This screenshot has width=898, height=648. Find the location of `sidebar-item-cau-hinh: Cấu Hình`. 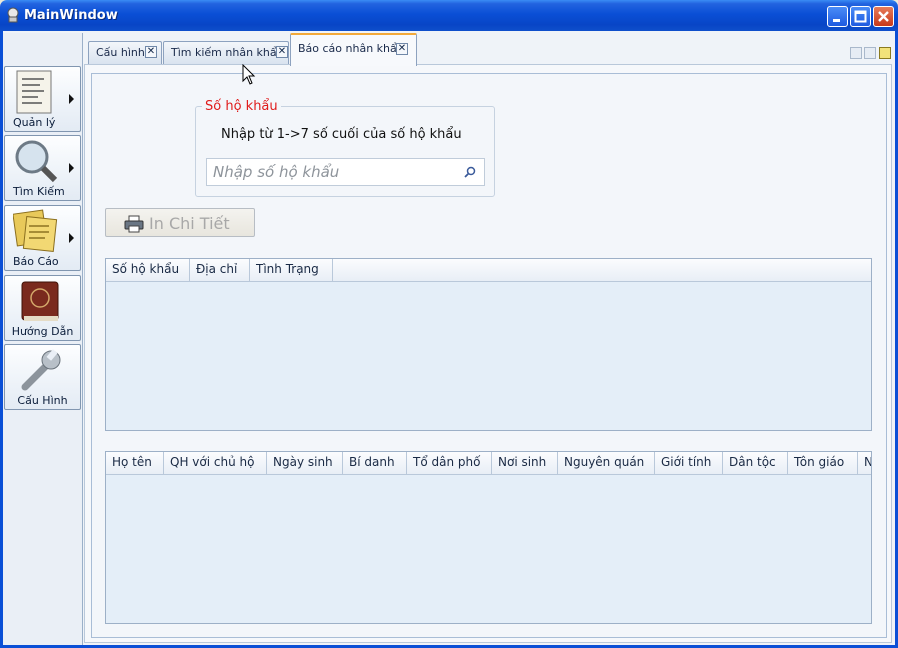

sidebar-item-cau-hinh: Cấu Hình is located at coordinates (42, 377).